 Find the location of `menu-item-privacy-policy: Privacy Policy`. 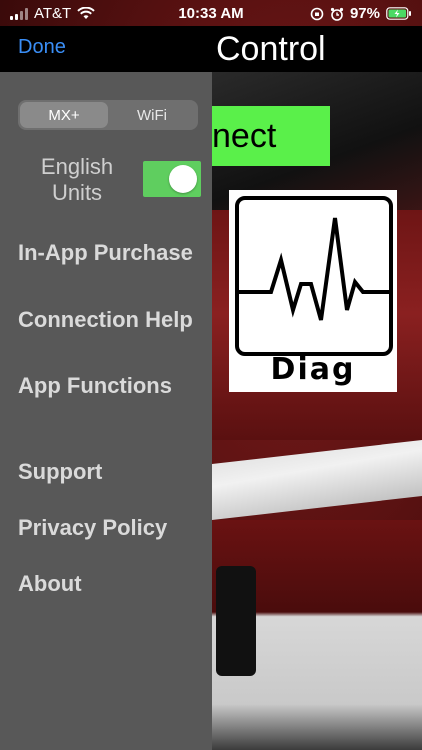

menu-item-privacy-policy: Privacy Policy is located at coordinates (110, 528).